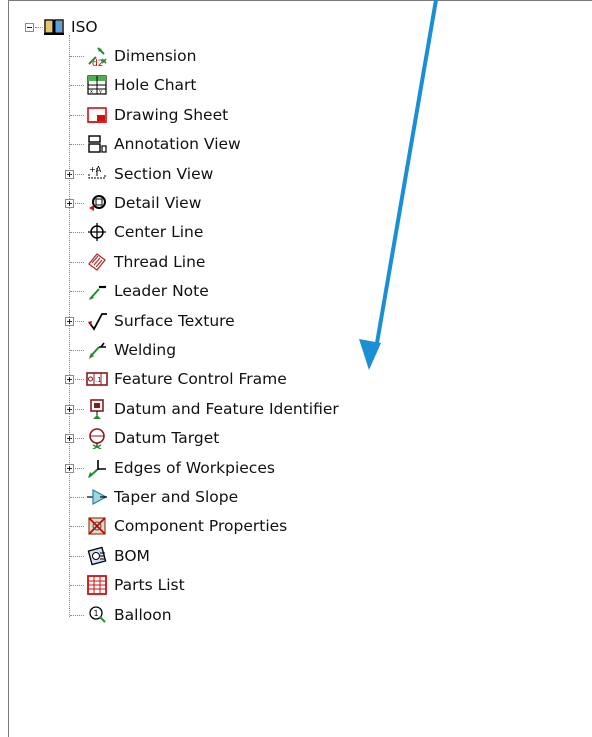 The width and height of the screenshot is (592, 737). What do you see at coordinates (149, 585) in the screenshot?
I see `tree-item-label: Parts List` at bounding box center [149, 585].